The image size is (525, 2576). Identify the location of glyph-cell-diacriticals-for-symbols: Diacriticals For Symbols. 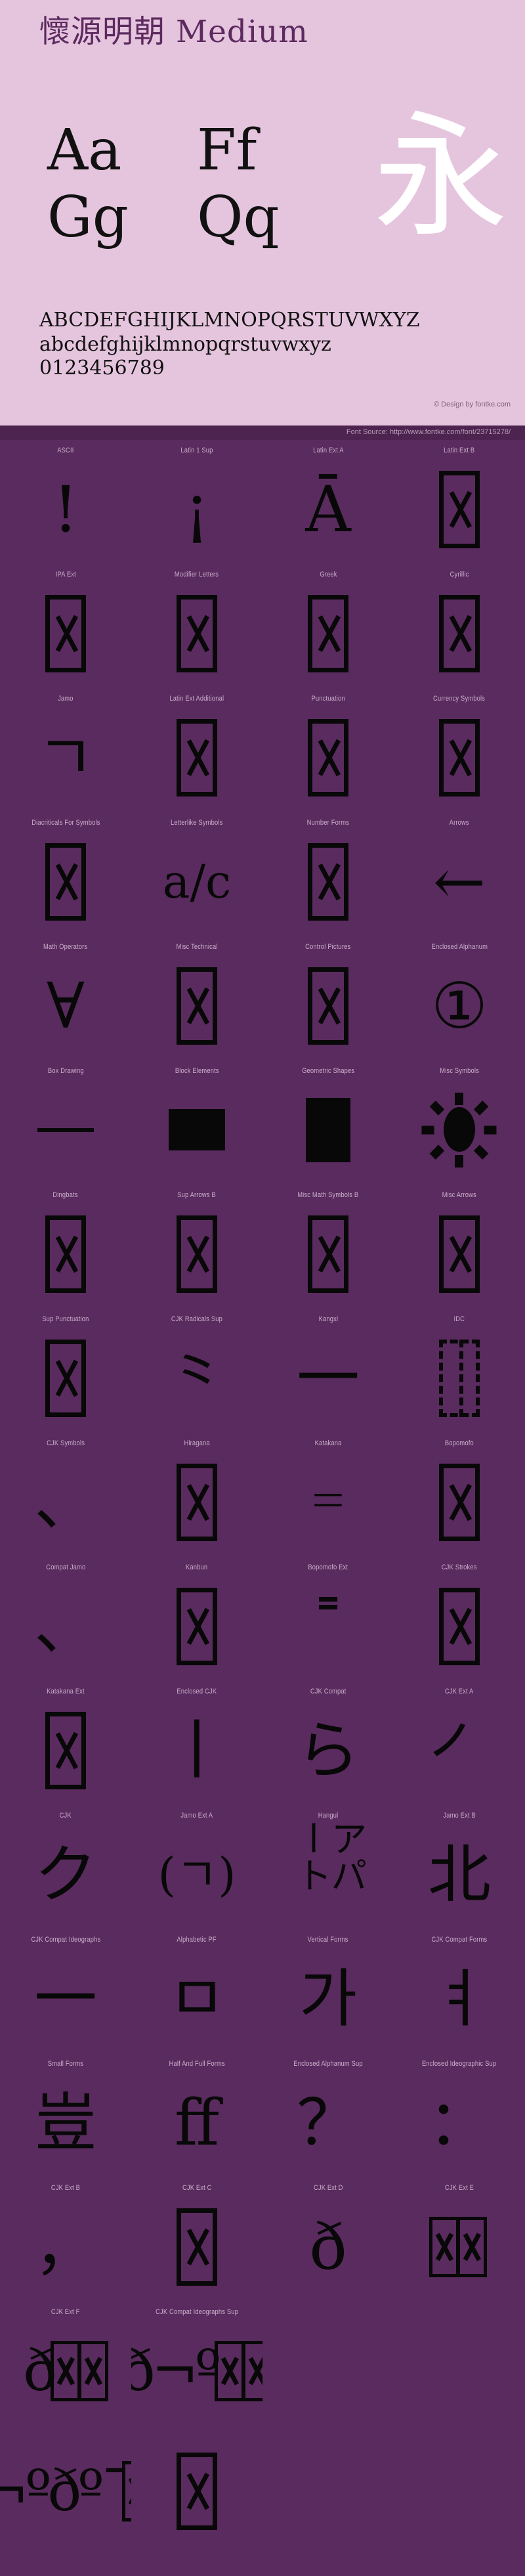
(65, 874).